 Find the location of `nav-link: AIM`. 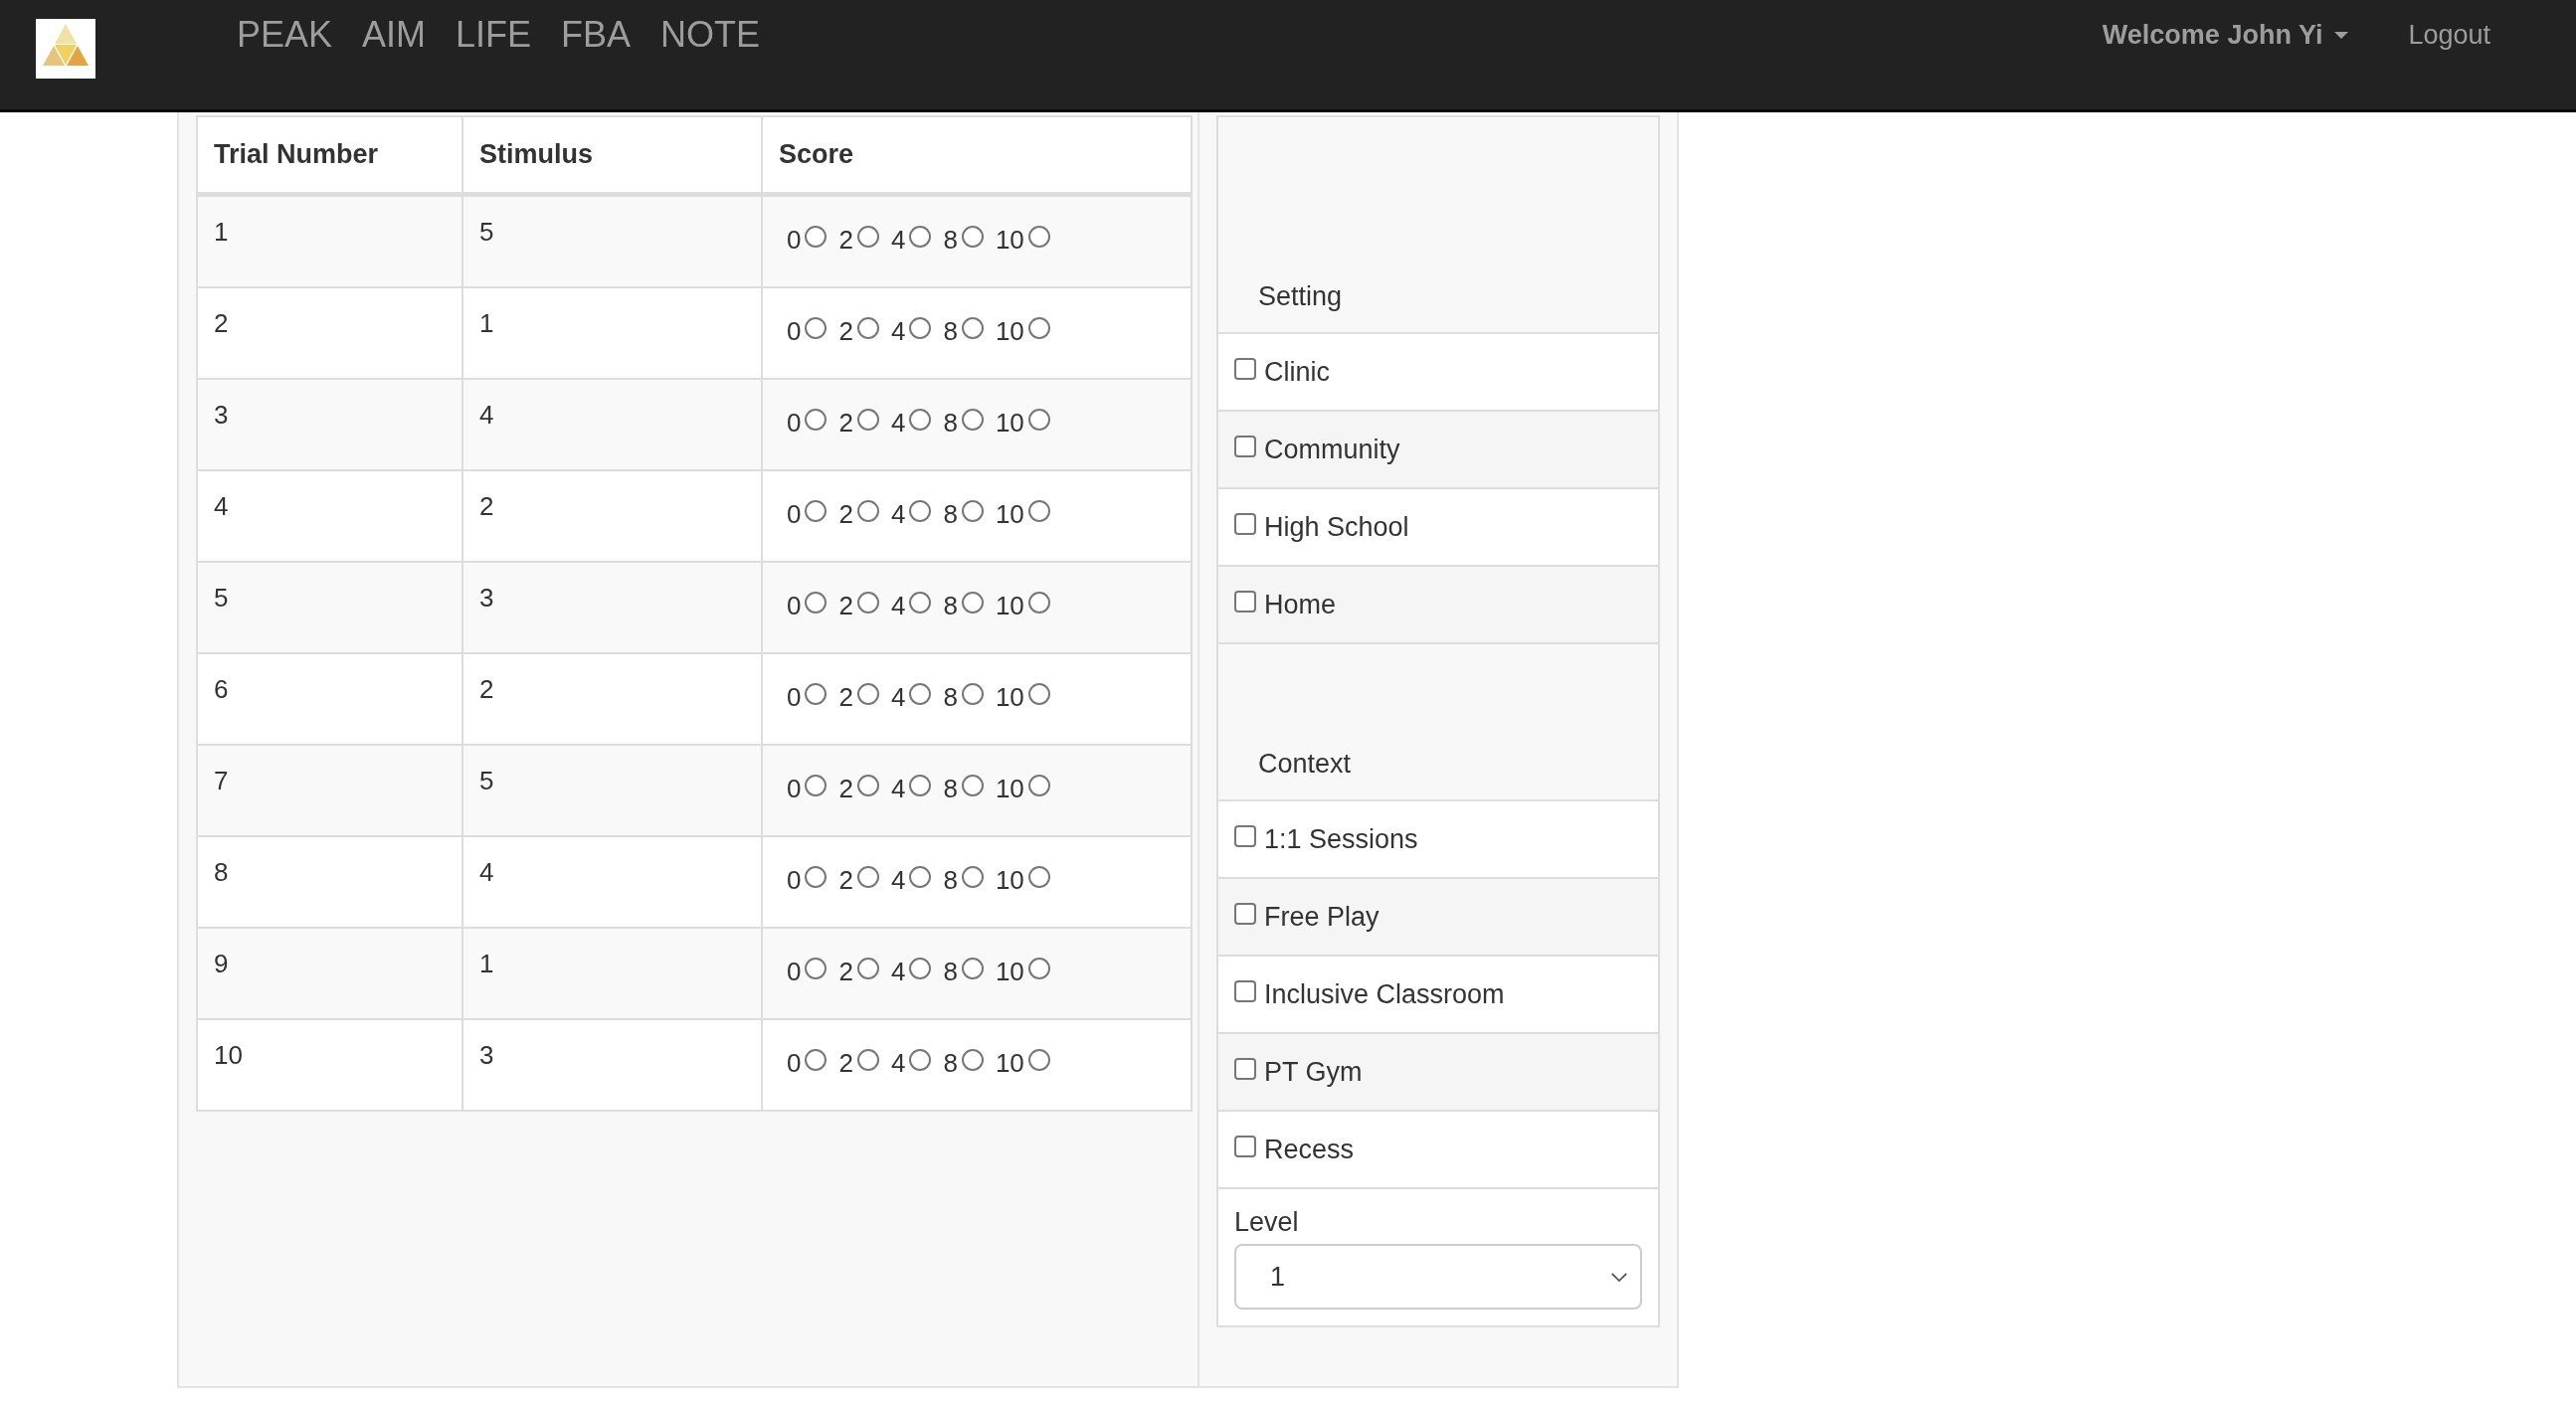

nav-link: AIM is located at coordinates (394, 35).